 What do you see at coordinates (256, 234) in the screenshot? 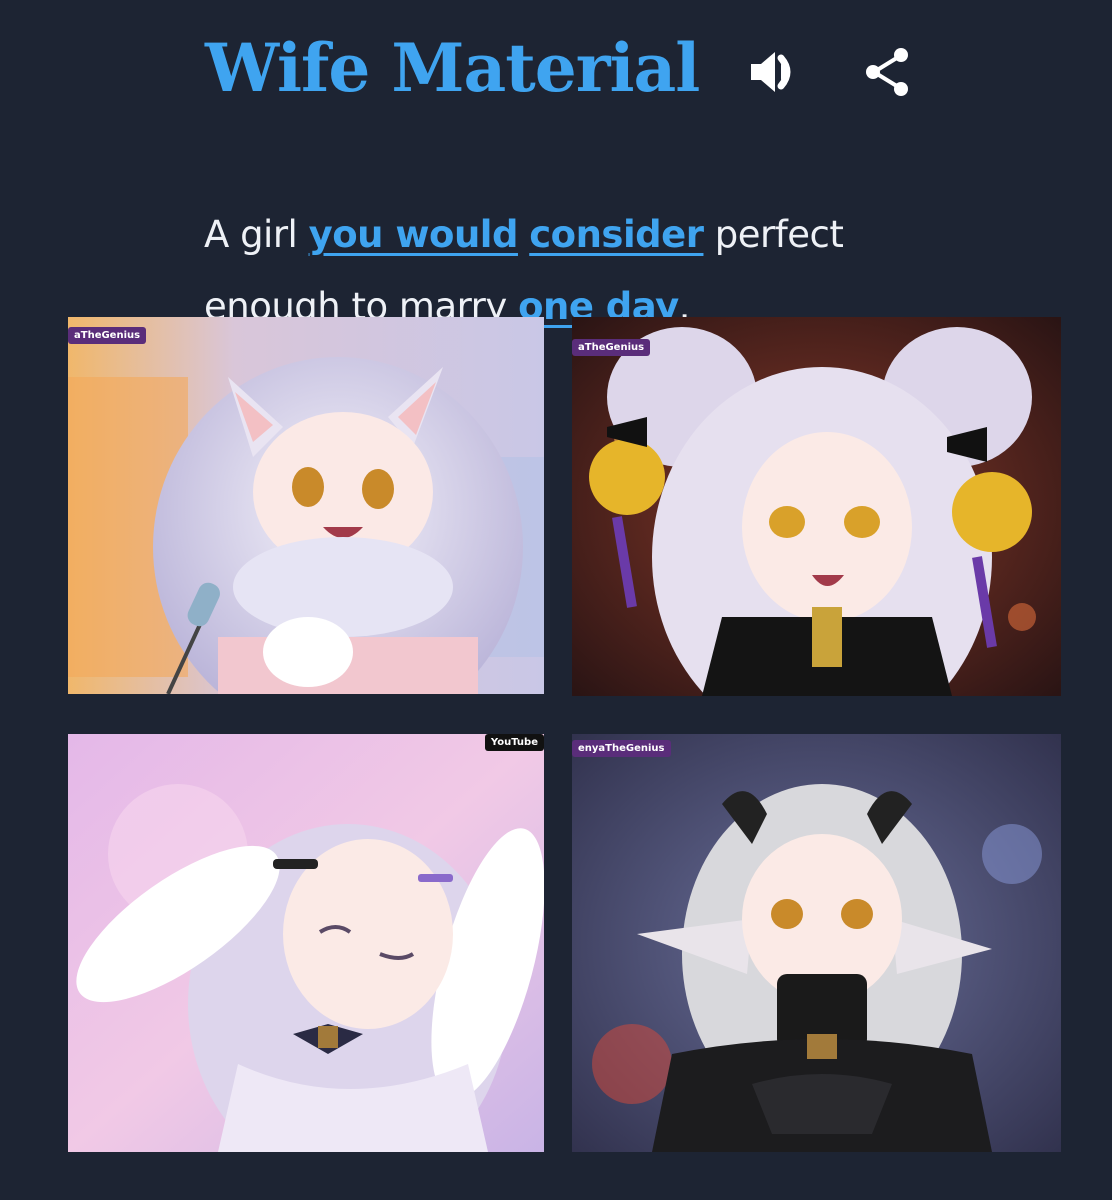
I see `definition-part: A girl` at bounding box center [256, 234].